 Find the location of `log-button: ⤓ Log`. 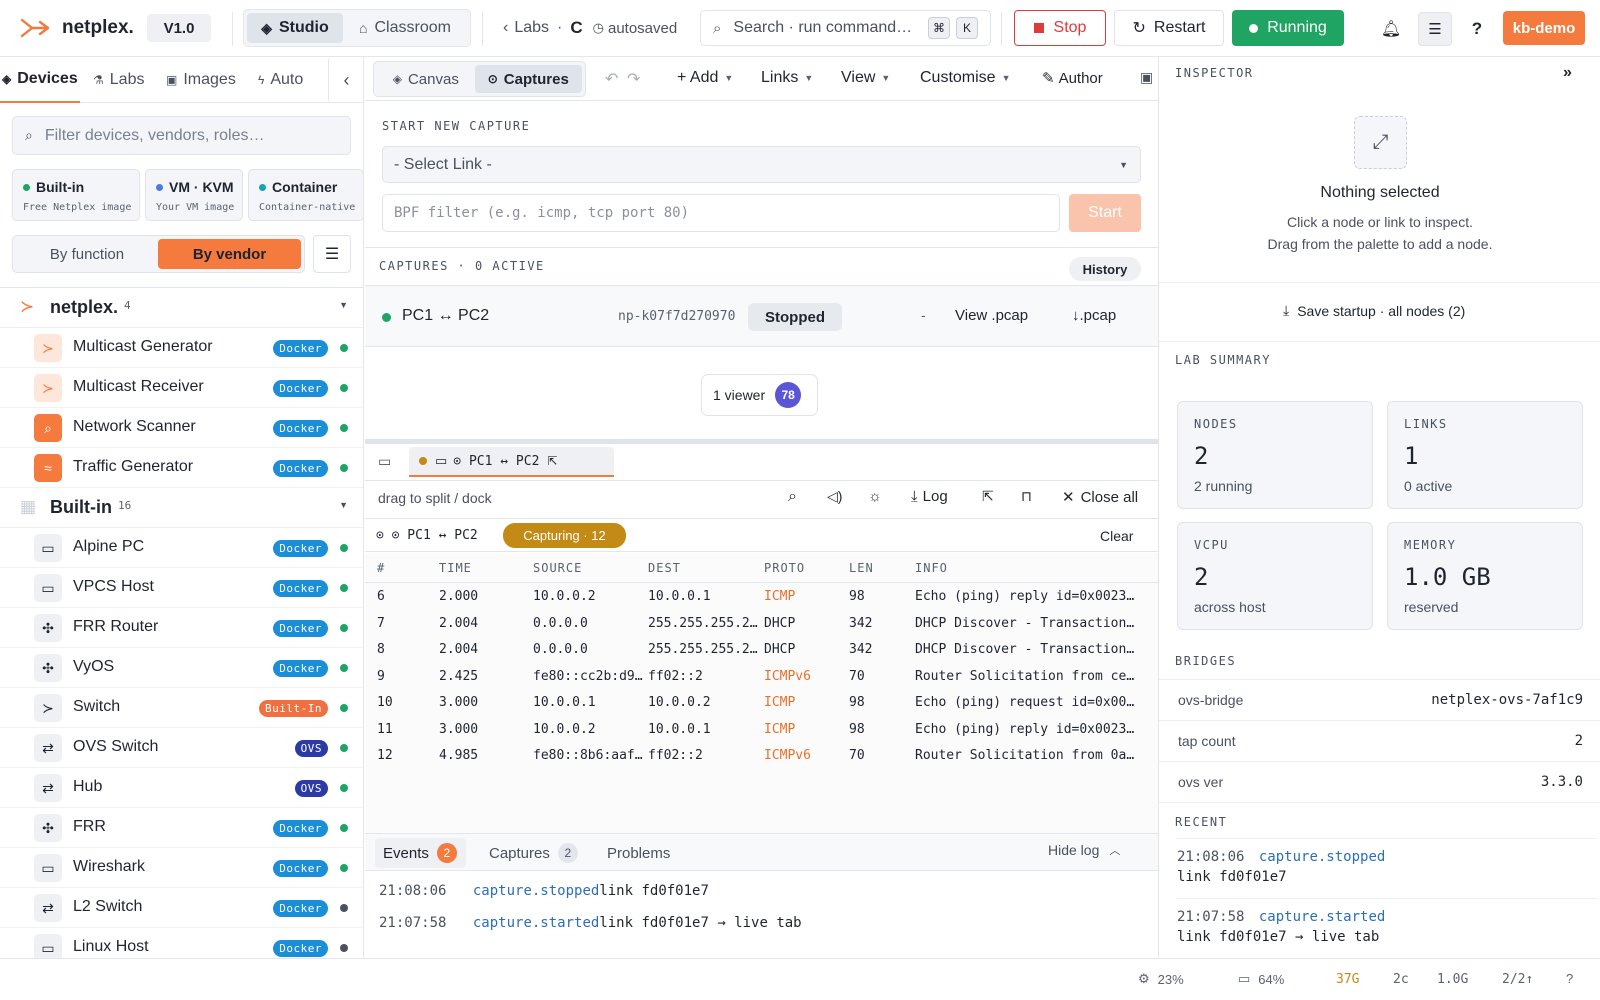

log-button: ⤓ Log is located at coordinates (929, 496).